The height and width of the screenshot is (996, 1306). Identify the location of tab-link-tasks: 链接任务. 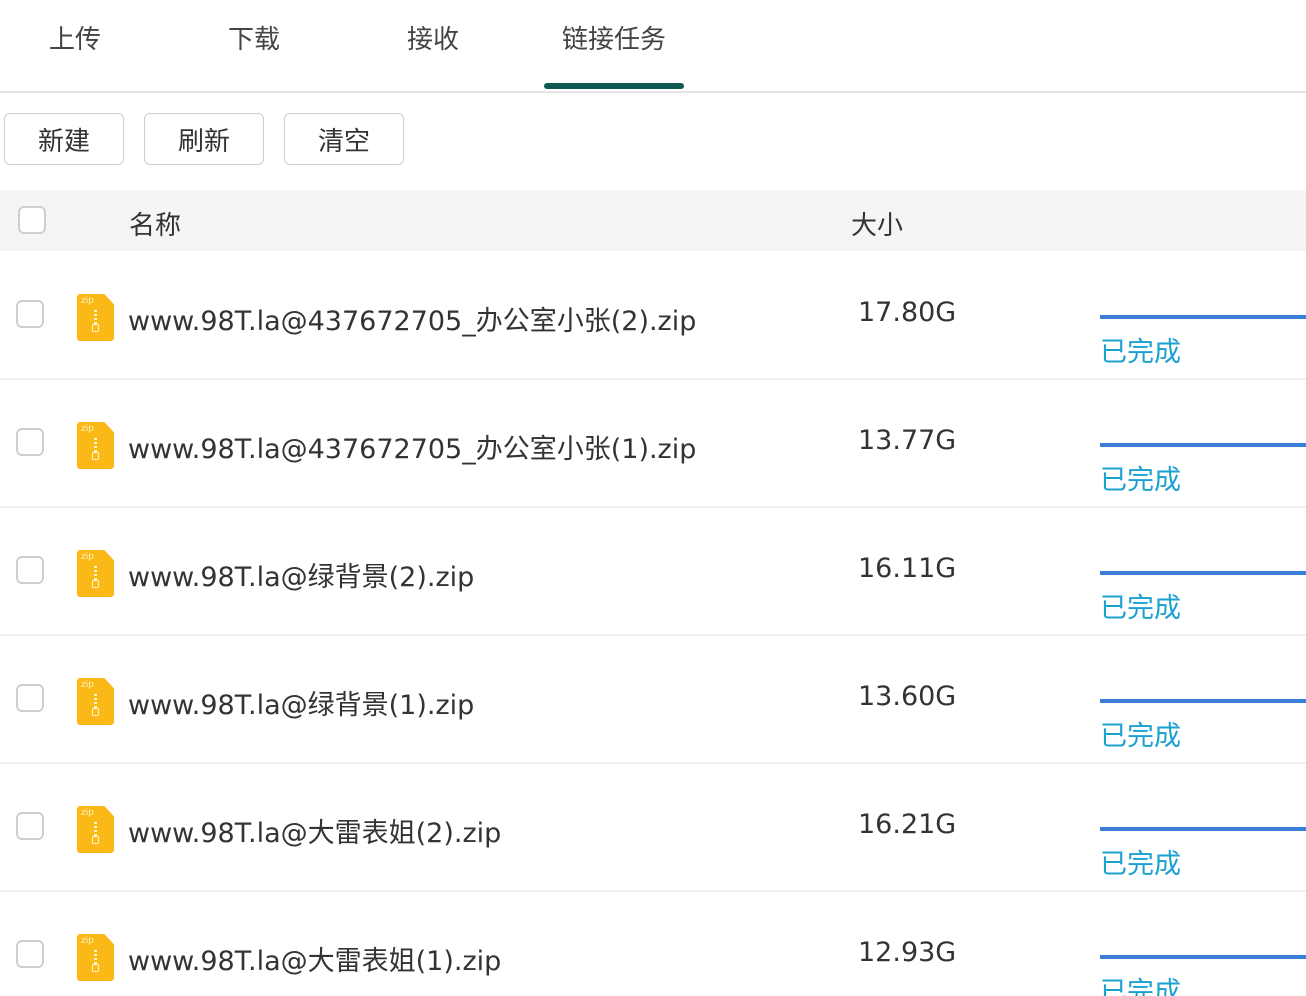
(614, 45).